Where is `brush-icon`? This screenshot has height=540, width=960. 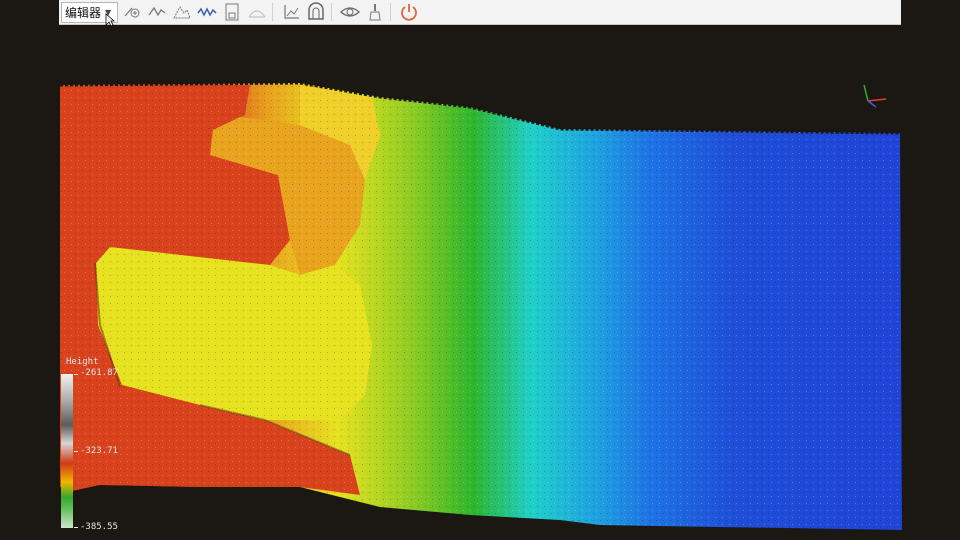
brush-icon is located at coordinates (375, 12).